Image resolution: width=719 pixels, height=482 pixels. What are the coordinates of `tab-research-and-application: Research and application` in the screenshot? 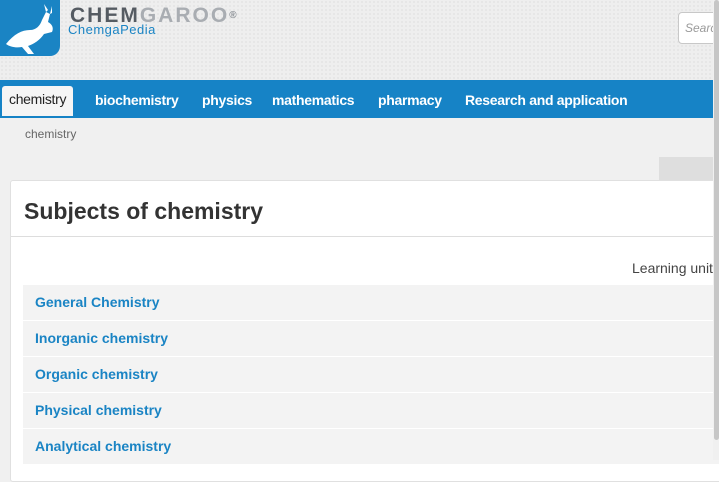 It's located at (546, 103).